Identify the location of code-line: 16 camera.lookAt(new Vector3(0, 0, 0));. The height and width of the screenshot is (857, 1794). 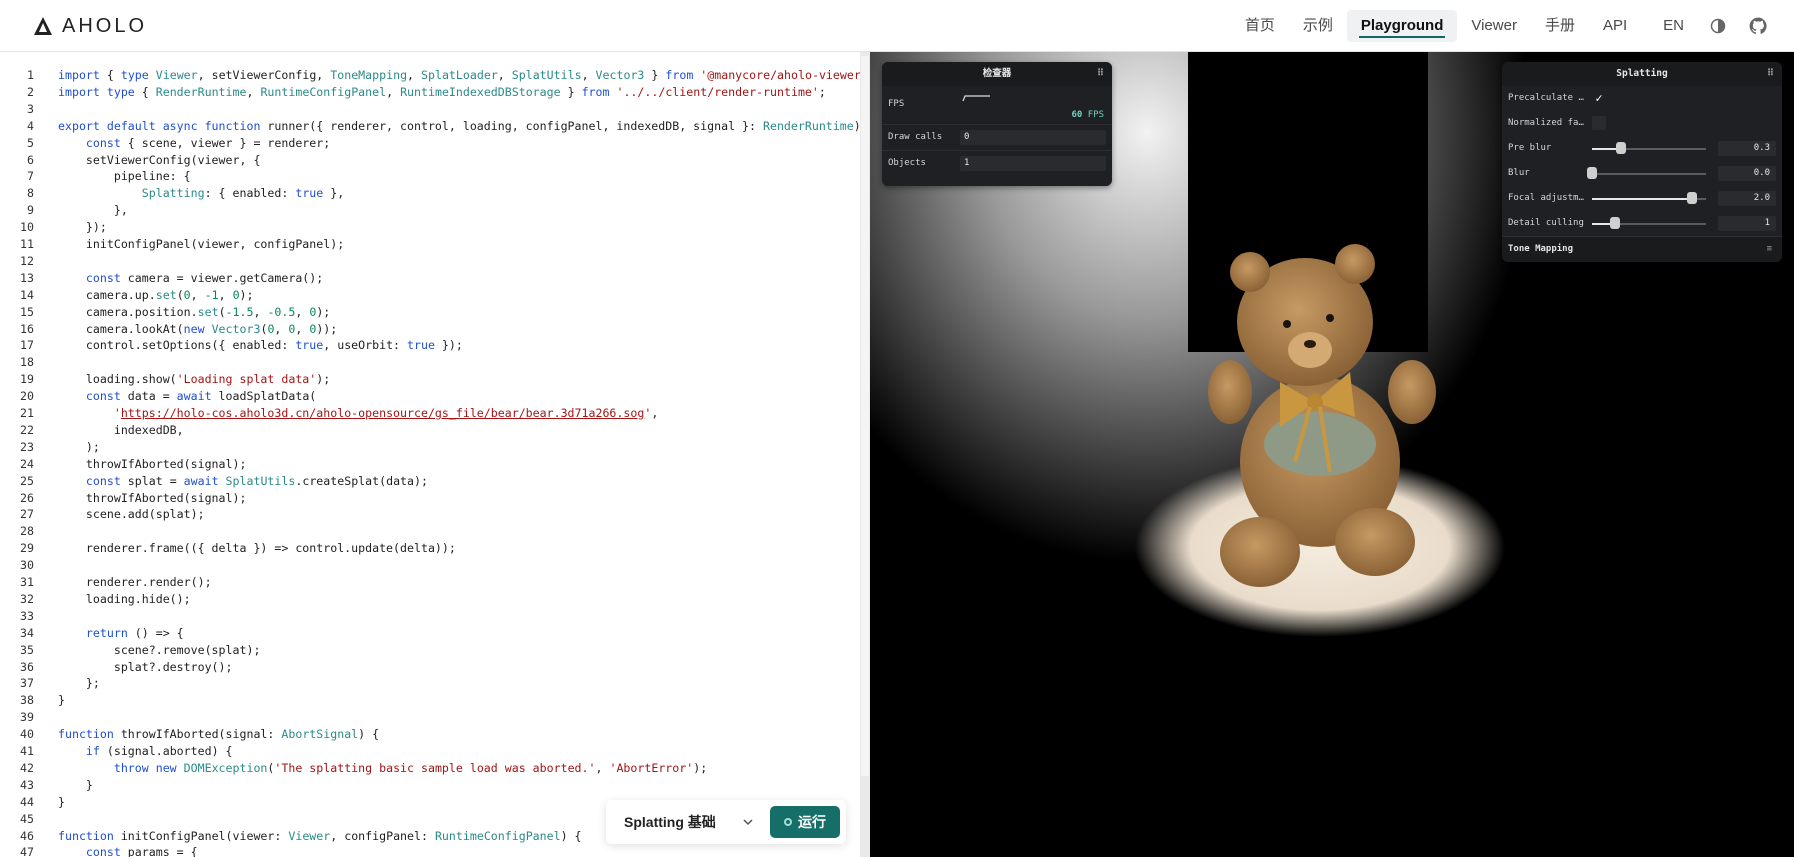
(430, 329).